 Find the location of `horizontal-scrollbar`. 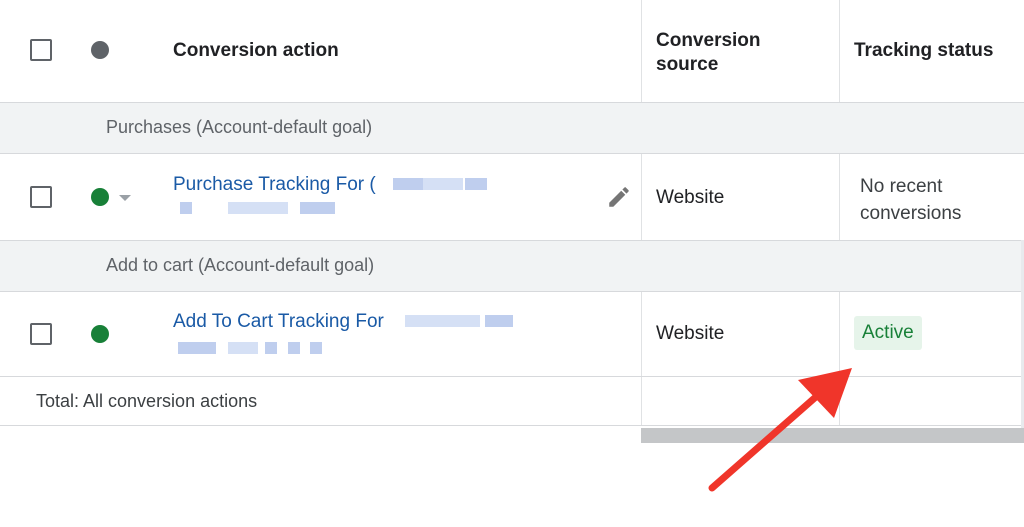

horizontal-scrollbar is located at coordinates (832, 435).